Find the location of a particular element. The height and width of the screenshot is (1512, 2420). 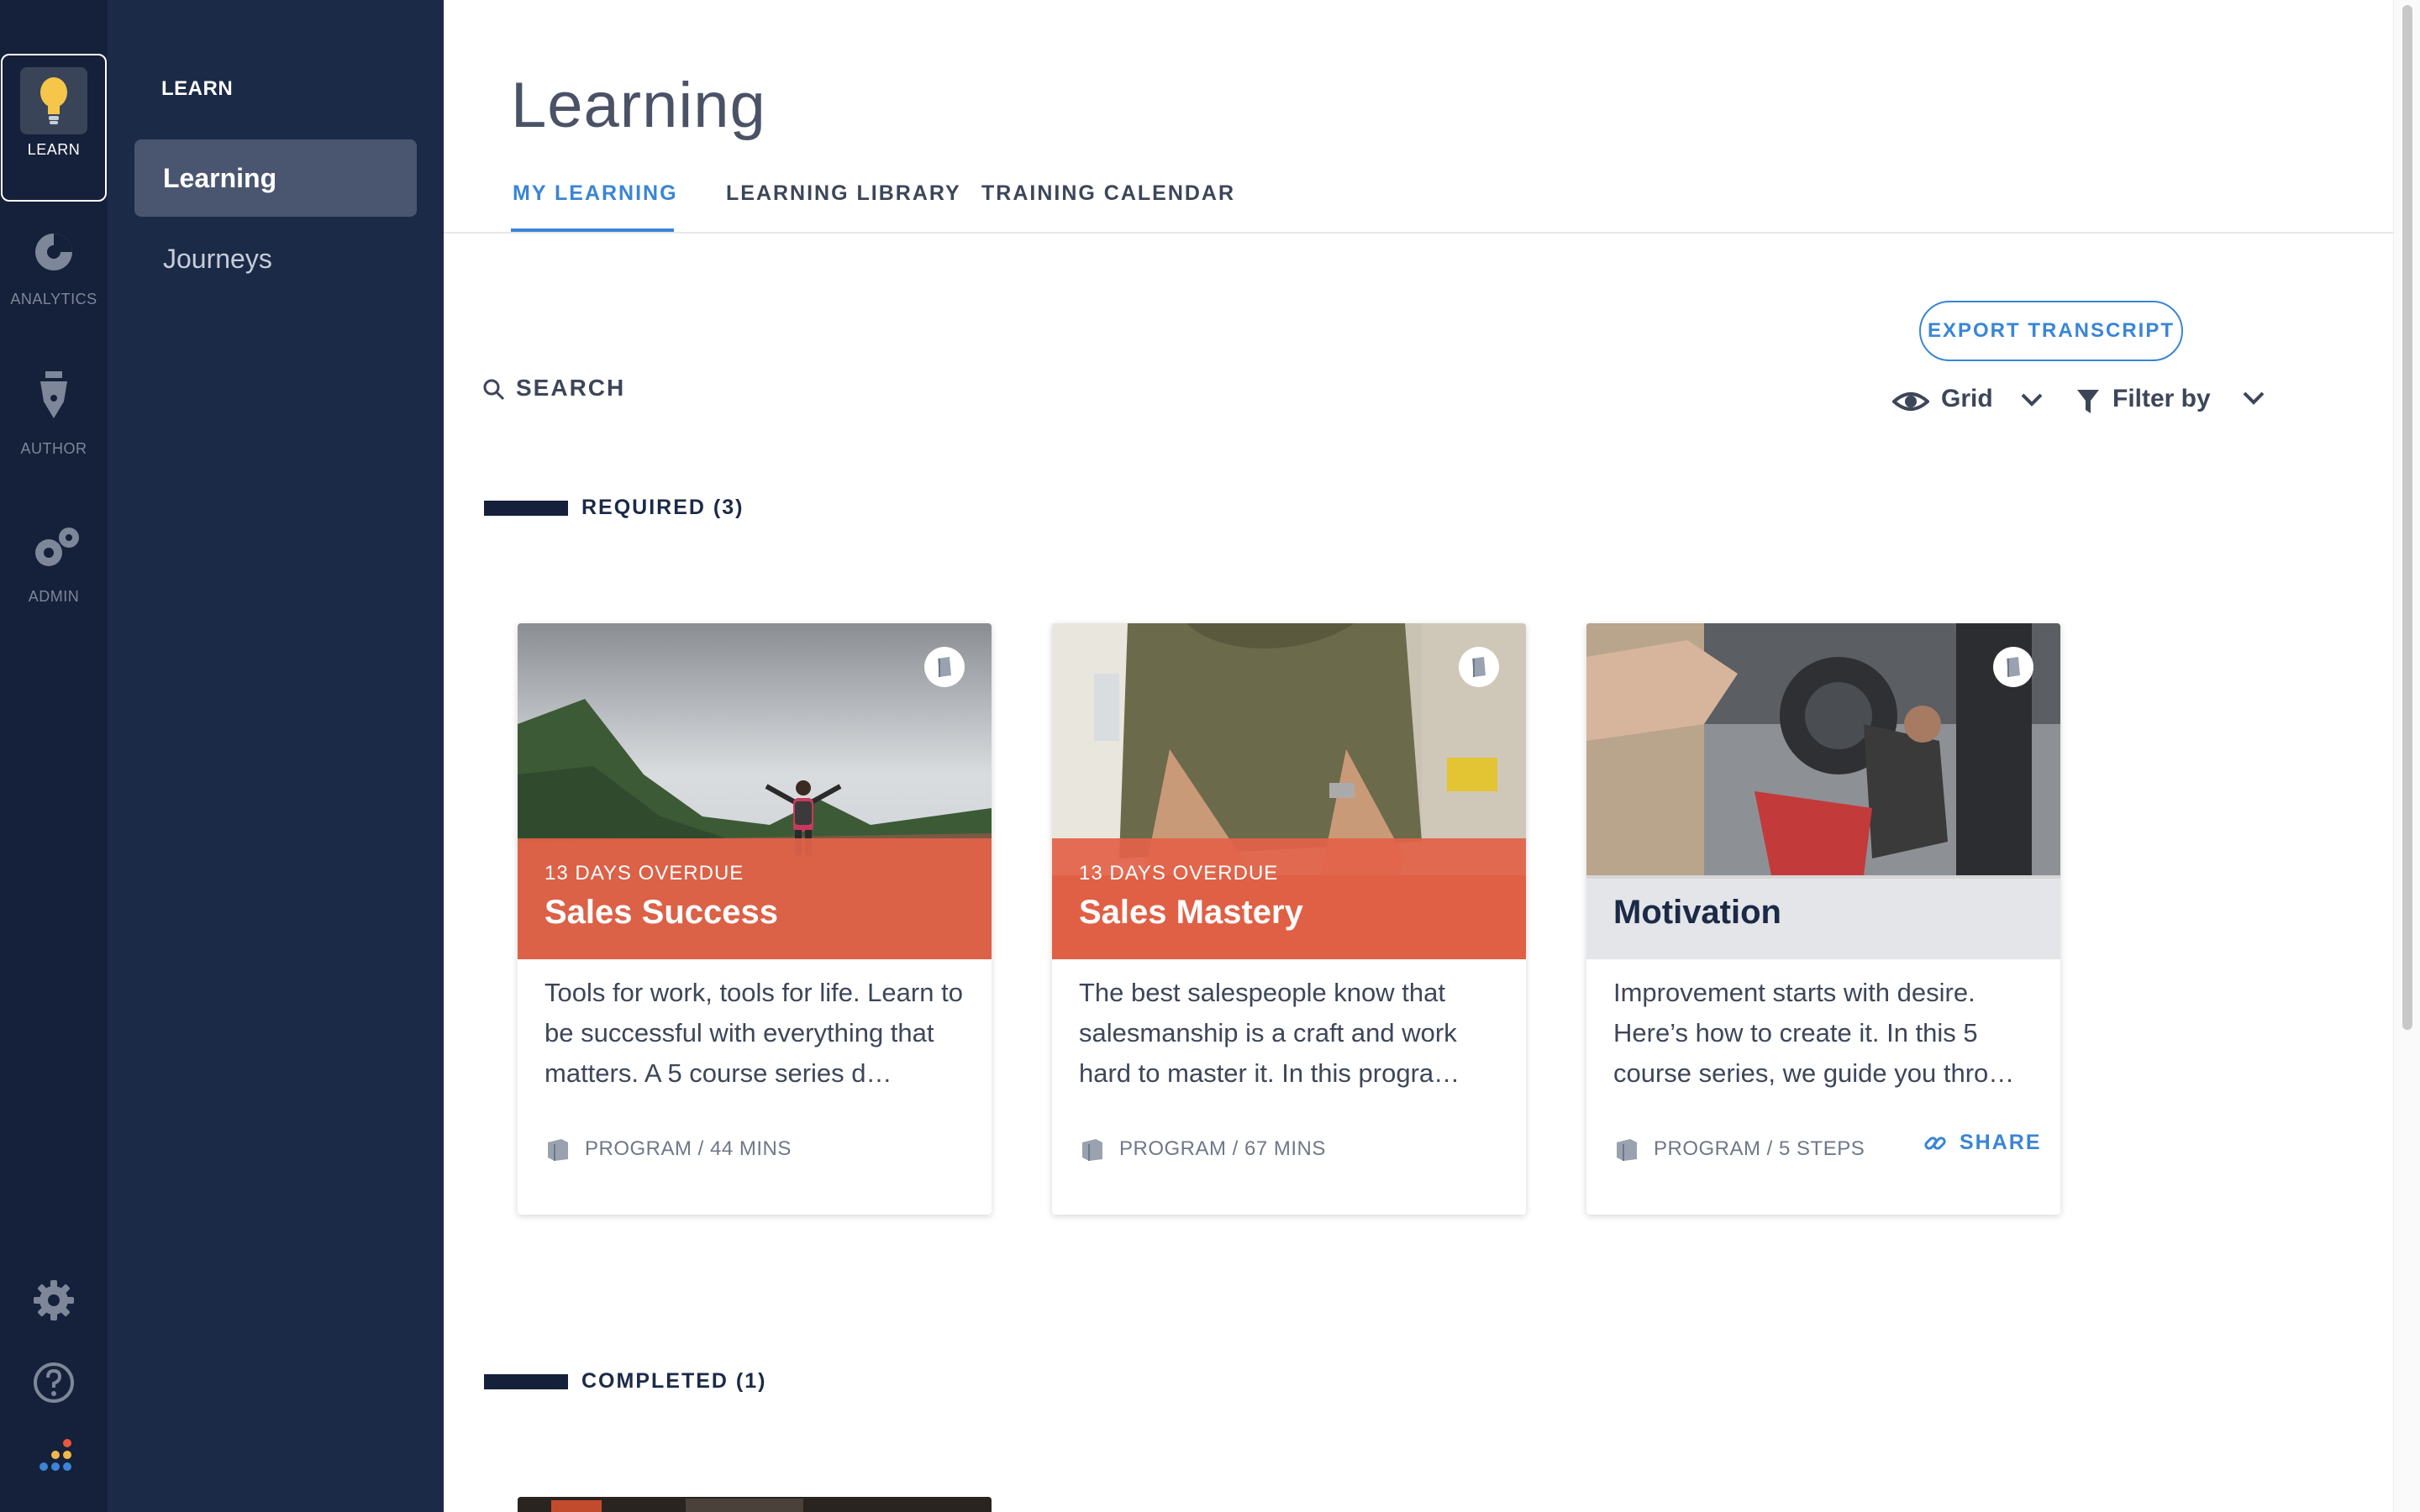

subnav-item-learning: Learning is located at coordinates (276, 178).